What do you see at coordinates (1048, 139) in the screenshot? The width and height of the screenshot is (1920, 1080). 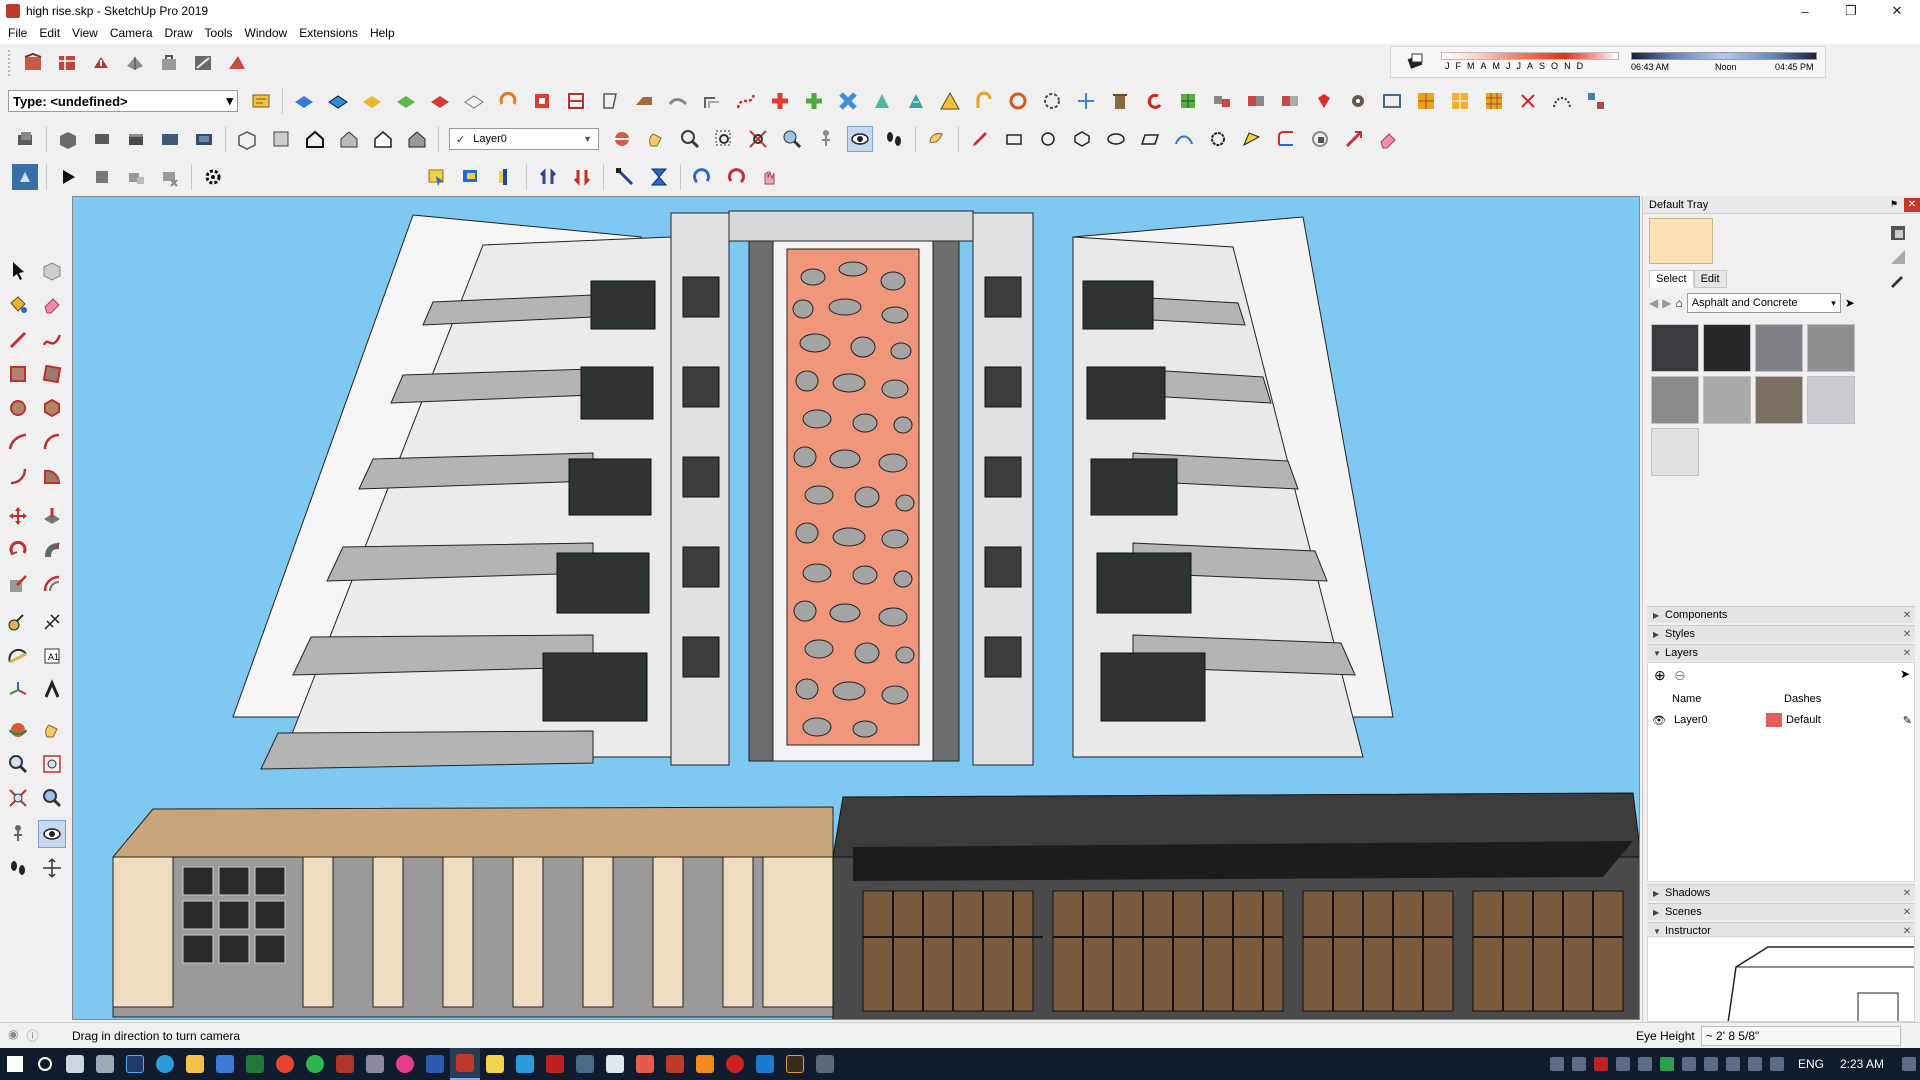 I see `circle-outline-icon` at bounding box center [1048, 139].